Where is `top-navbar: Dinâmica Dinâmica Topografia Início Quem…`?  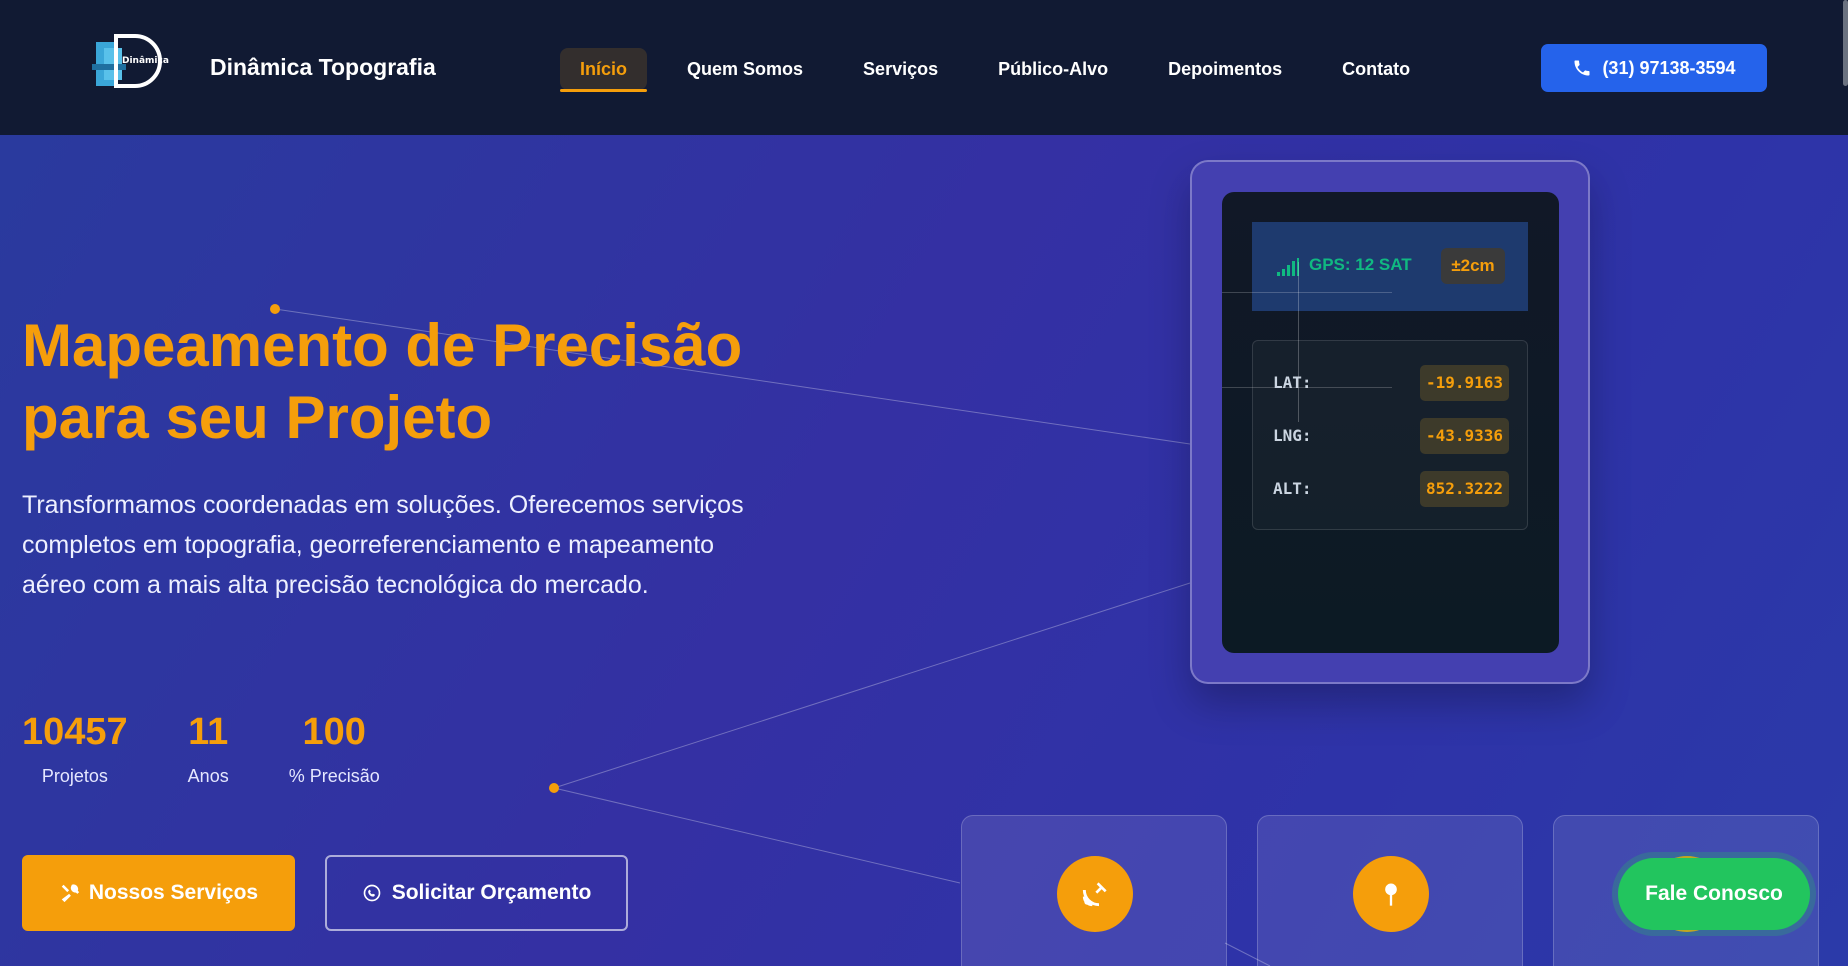 top-navbar: Dinâmica Dinâmica Topografia Início Quem… is located at coordinates (924, 67).